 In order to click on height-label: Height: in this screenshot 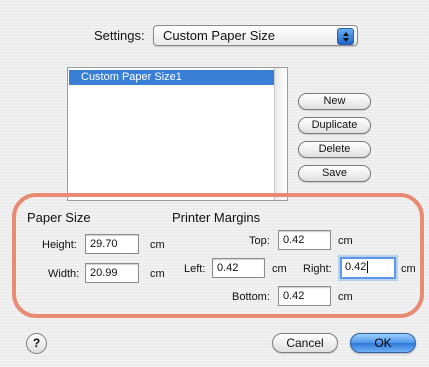, I will do `click(59, 245)`.